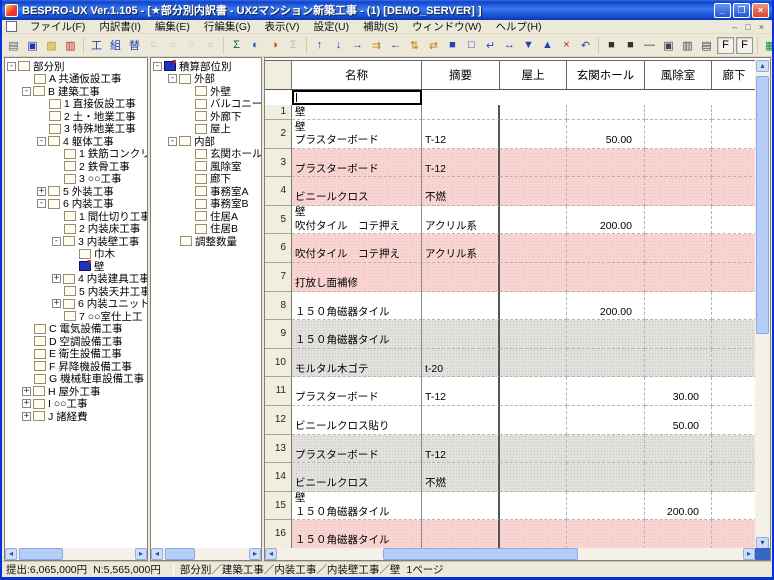 This screenshot has width=774, height=580. What do you see at coordinates (76, 304) in the screenshot?
I see `partlist-tree-node: +6 内装ユニット` at bounding box center [76, 304].